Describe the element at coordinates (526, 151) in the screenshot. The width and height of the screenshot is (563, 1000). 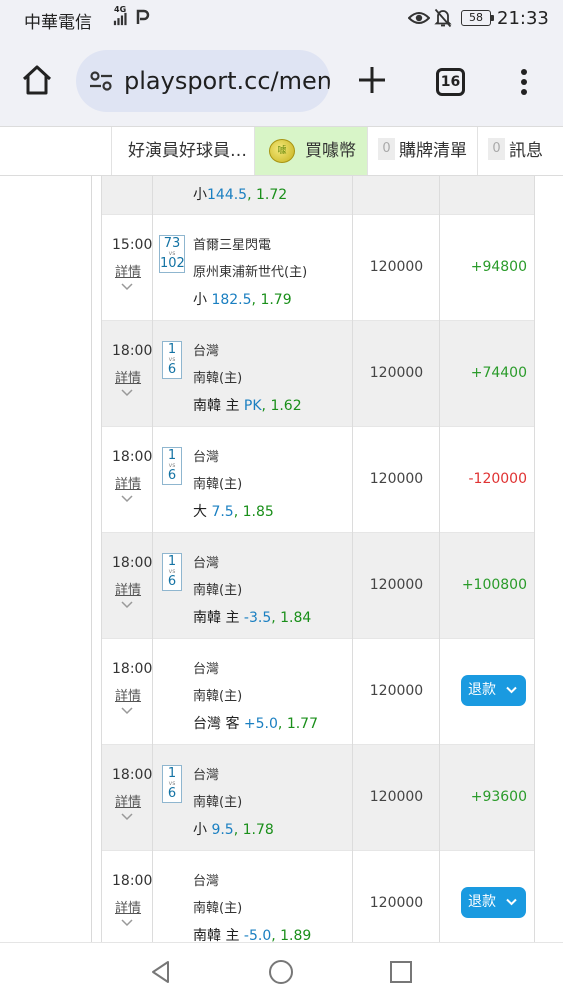
I see `nav-messages-label: 訊息` at that location.